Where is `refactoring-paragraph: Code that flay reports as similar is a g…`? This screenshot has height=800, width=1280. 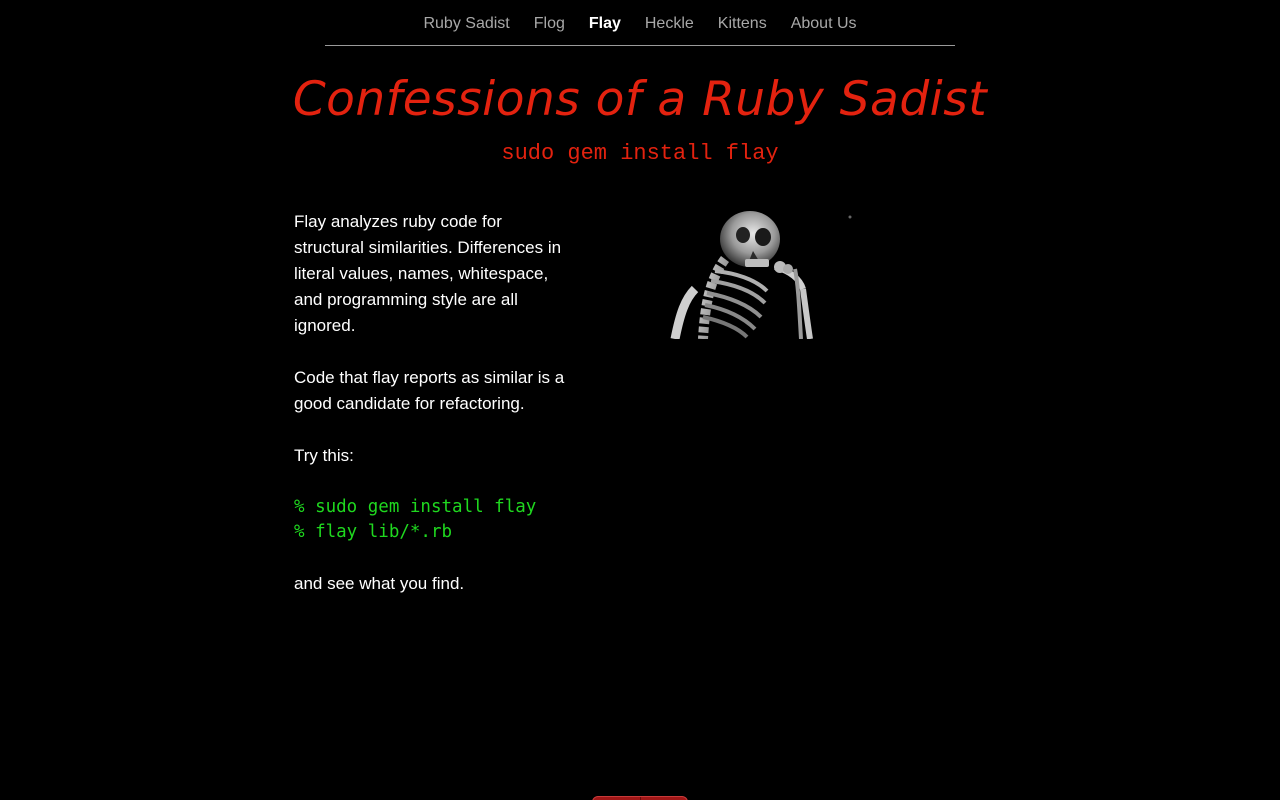
refactoring-paragraph: Code that flay reports as similar is a g… is located at coordinates (429, 390).